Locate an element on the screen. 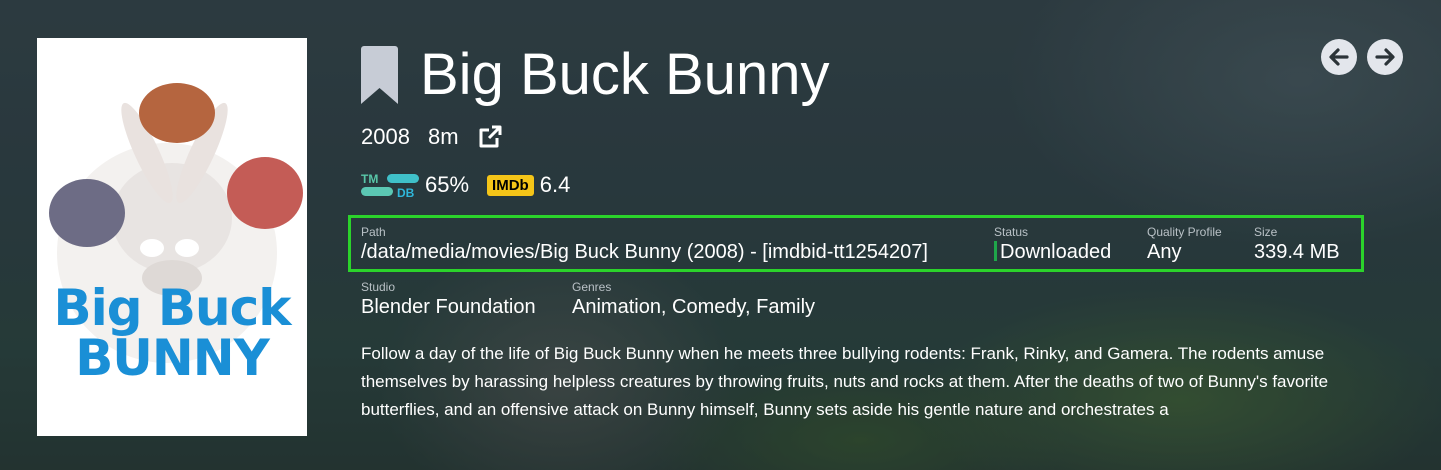 The height and width of the screenshot is (470, 1441). poster-title-text: Big Buck BUNNY is located at coordinates (172, 333).